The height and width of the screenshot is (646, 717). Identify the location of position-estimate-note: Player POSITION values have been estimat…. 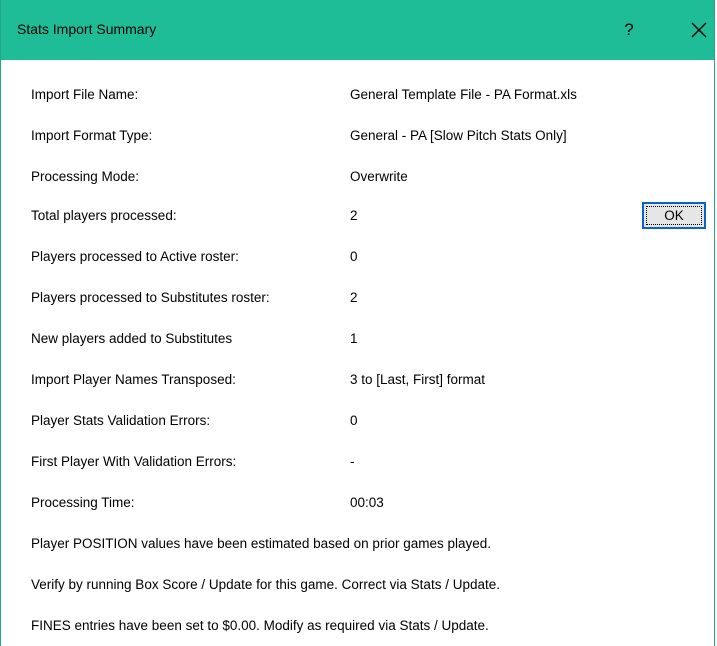
(261, 543).